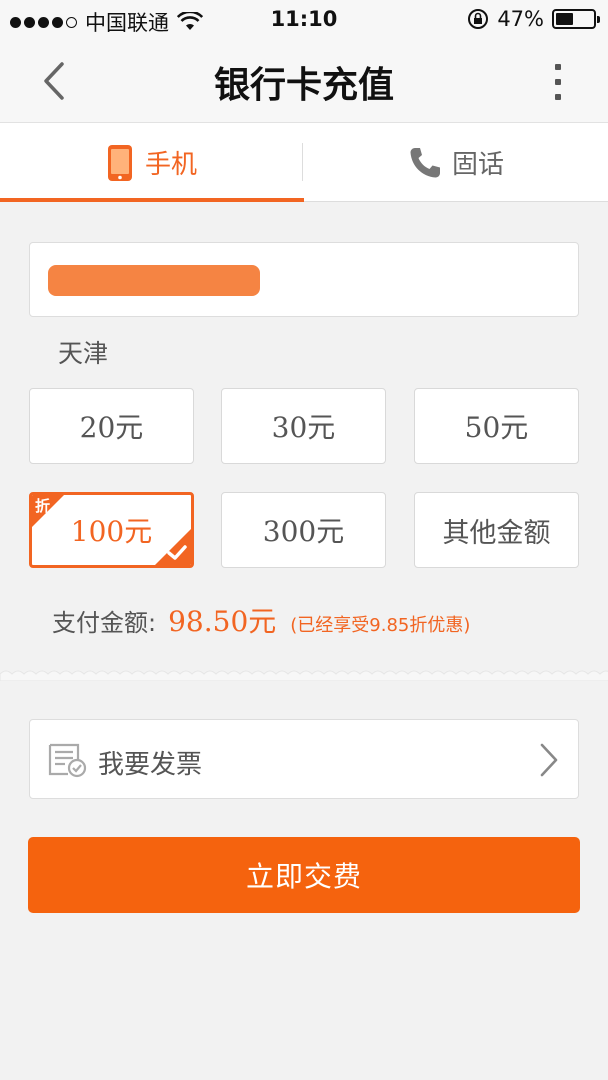 Image resolution: width=608 pixels, height=1080 pixels. I want to click on invoice-row: 我要发票, so click(304, 759).